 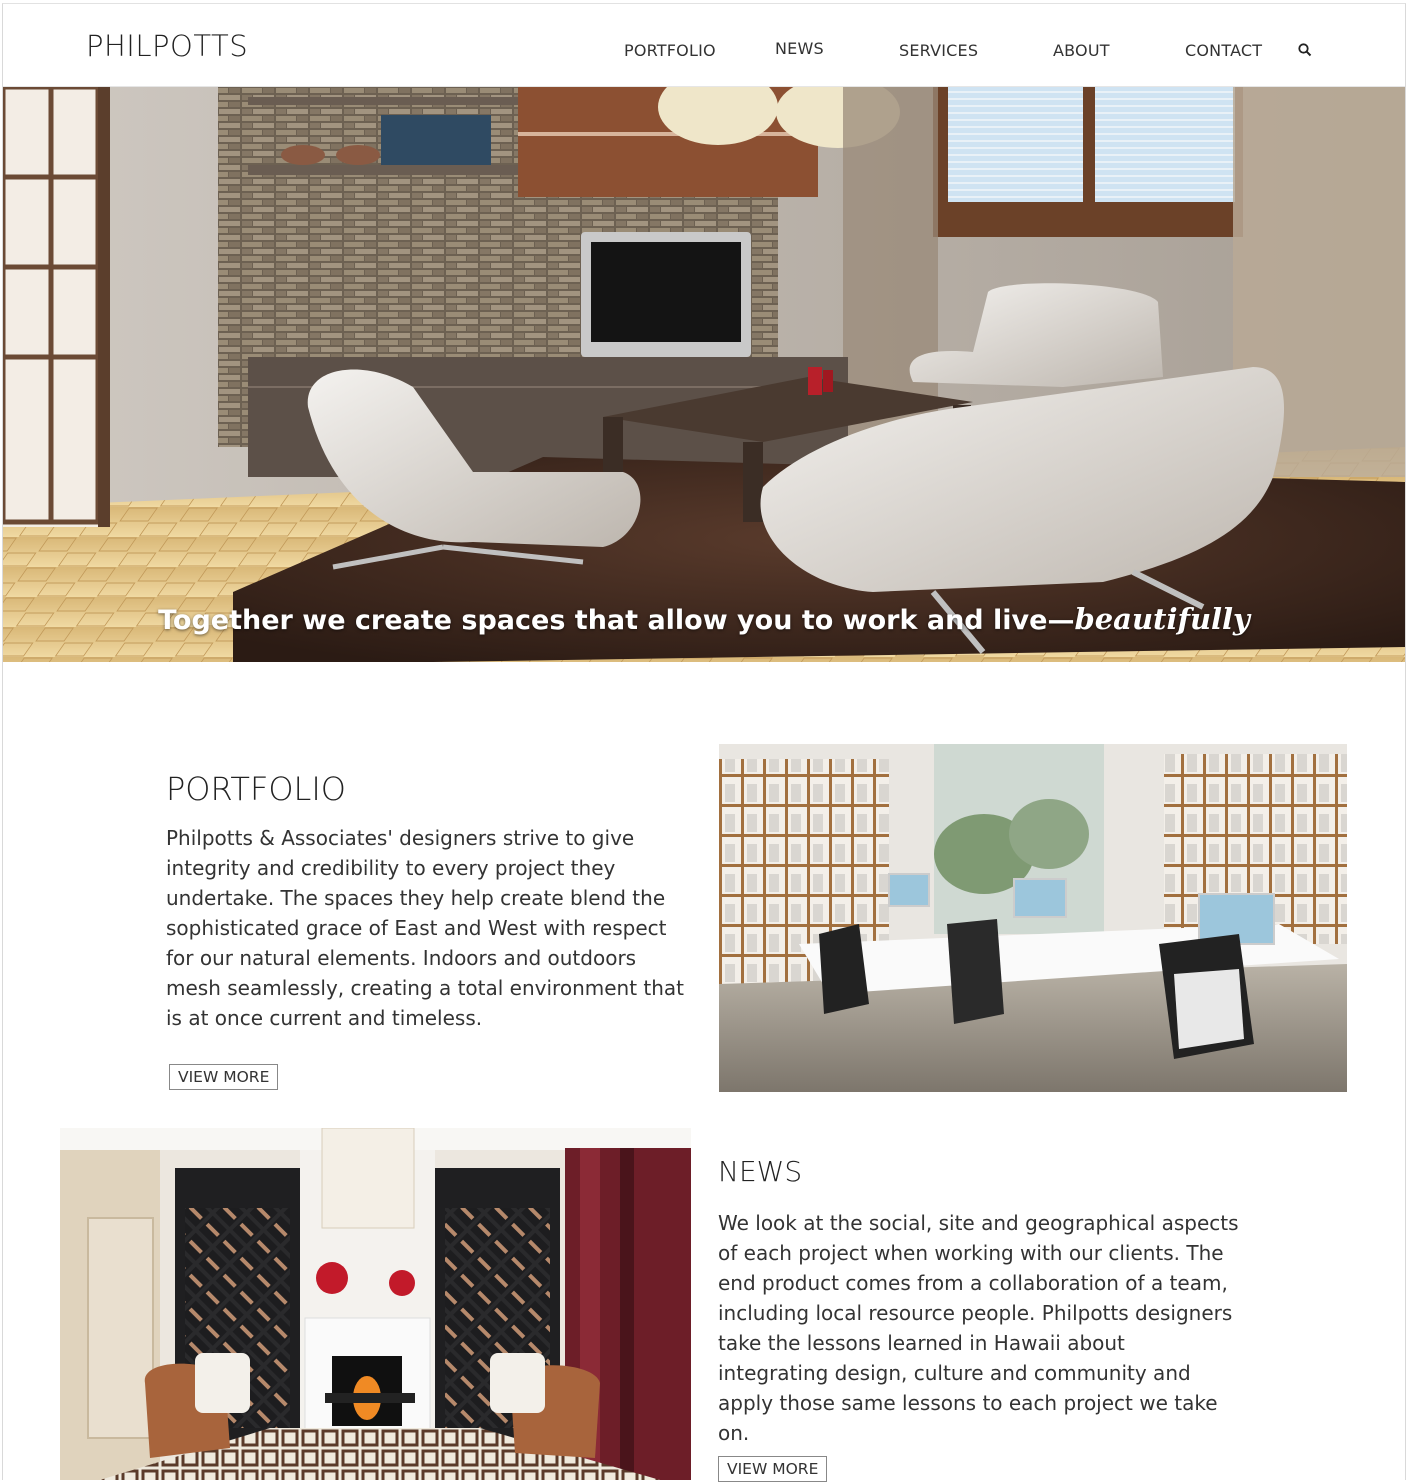 I want to click on nav-portfolio: PORTFOLIO, so click(x=670, y=50).